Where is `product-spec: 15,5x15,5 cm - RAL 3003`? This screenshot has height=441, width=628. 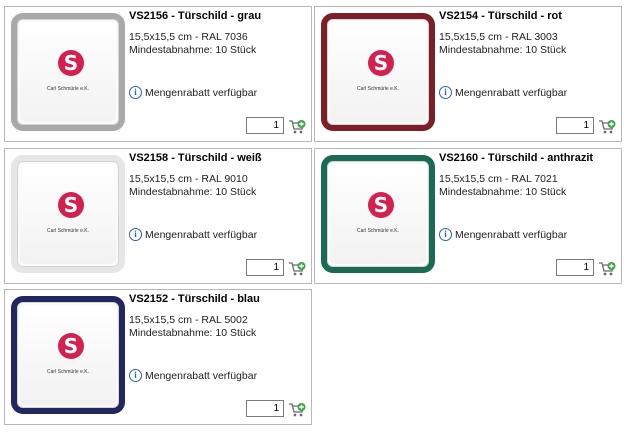
product-spec: 15,5x15,5 cm - RAL 3003 is located at coordinates (498, 37).